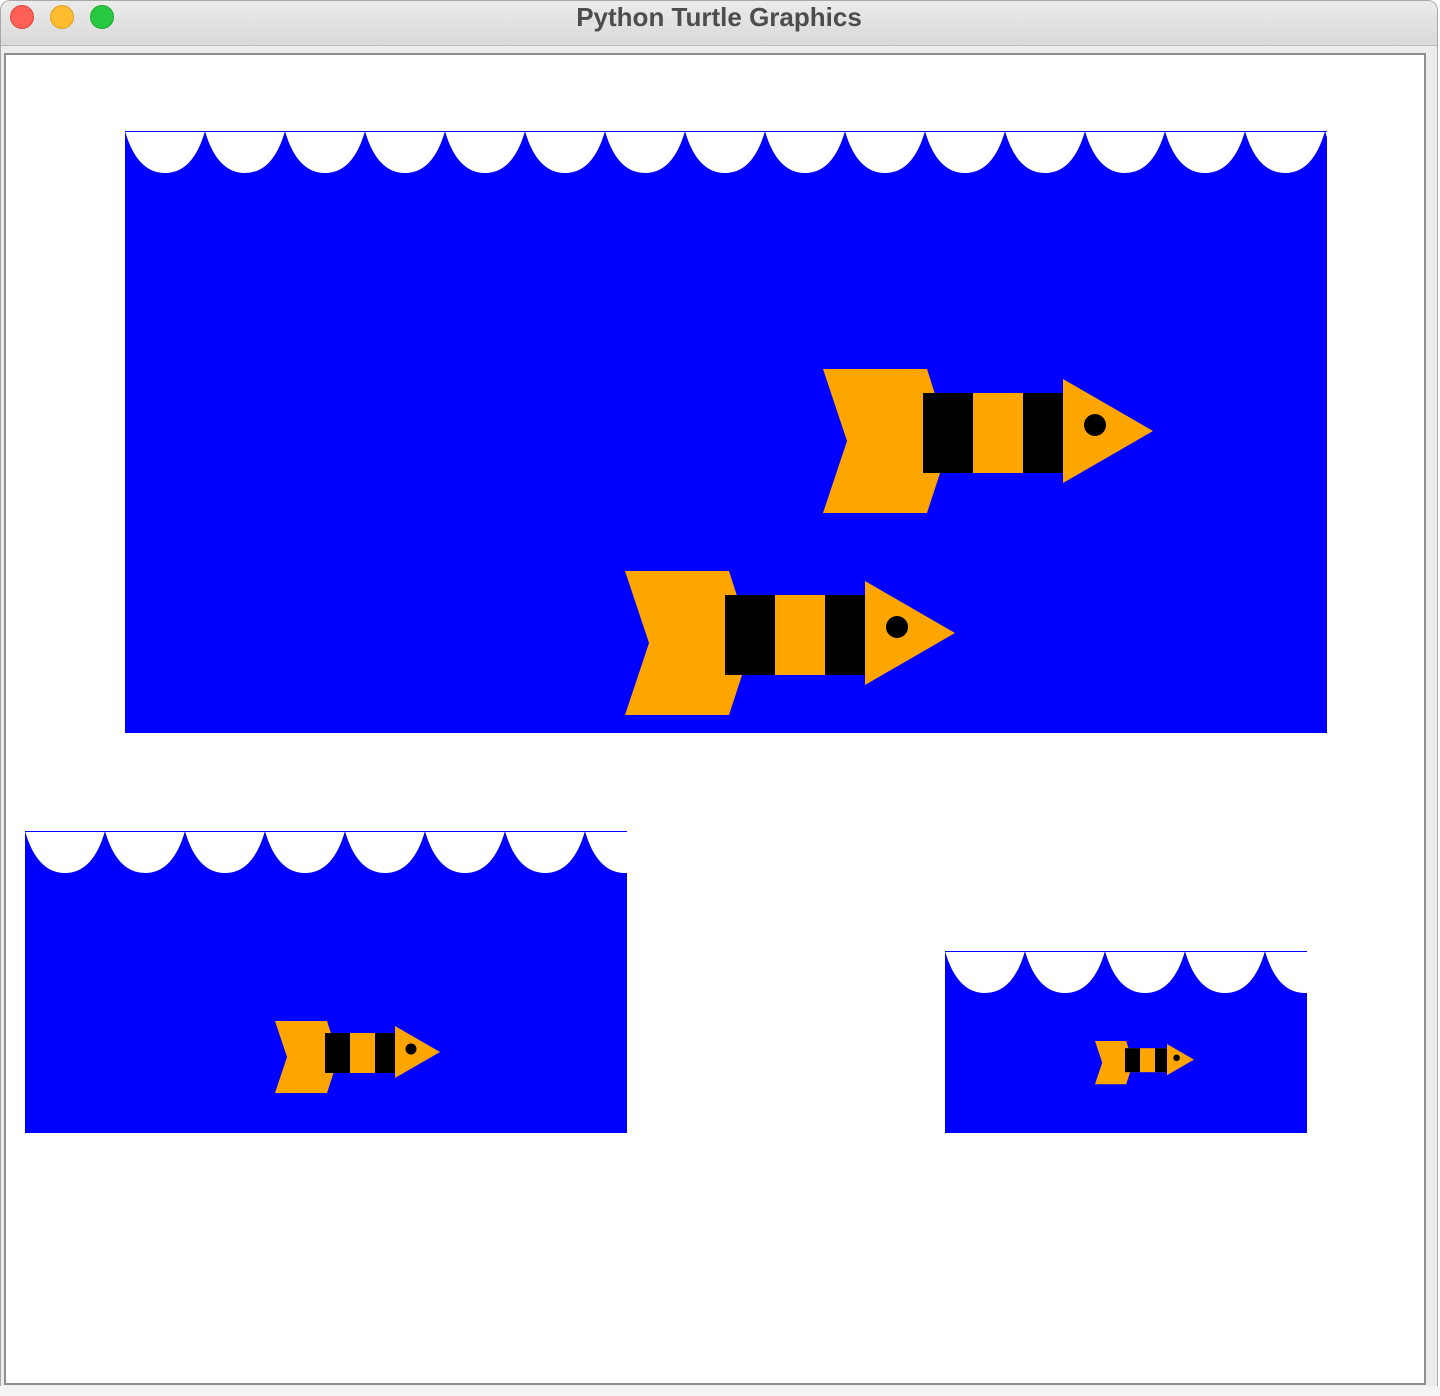 This screenshot has width=1440, height=1396. What do you see at coordinates (1326, 134) in the screenshot?
I see `wave` at bounding box center [1326, 134].